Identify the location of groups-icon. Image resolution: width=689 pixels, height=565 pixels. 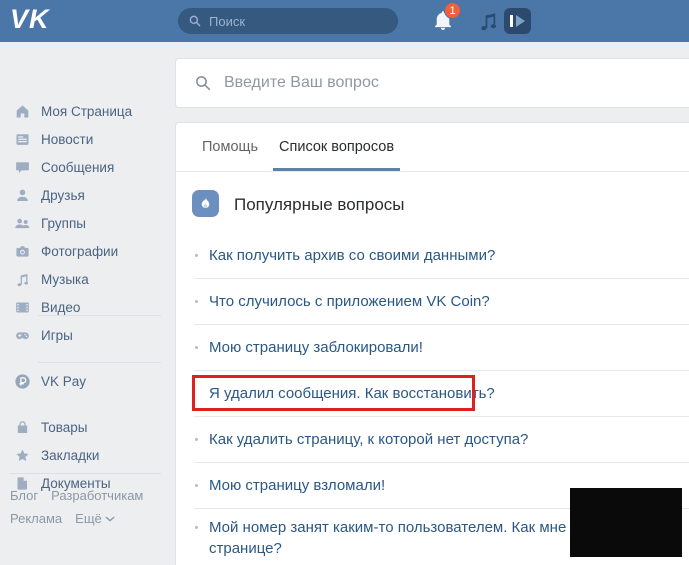
(22, 223).